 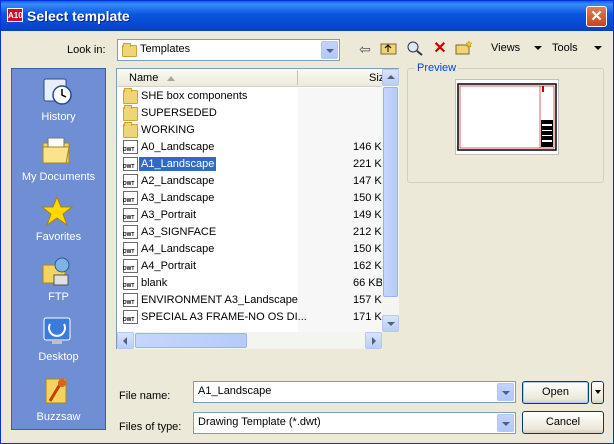 I want to click on file-name: A1_Landscape, so click(x=177, y=164).